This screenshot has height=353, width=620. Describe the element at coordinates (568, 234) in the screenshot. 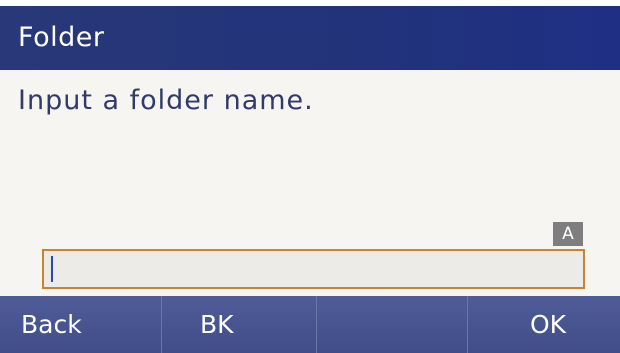

I see `input-mode-indicator: A` at that location.